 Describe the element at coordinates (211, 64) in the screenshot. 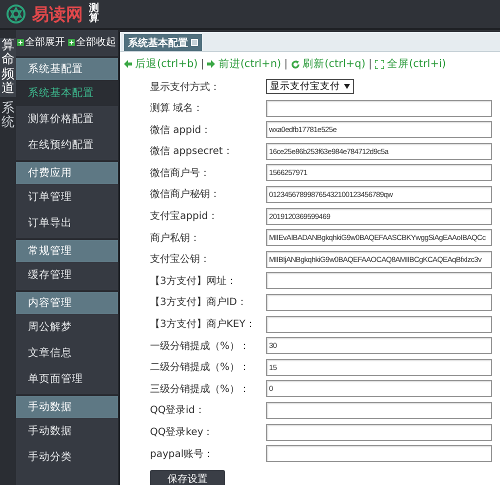

I see `forward-arrow-icon` at that location.